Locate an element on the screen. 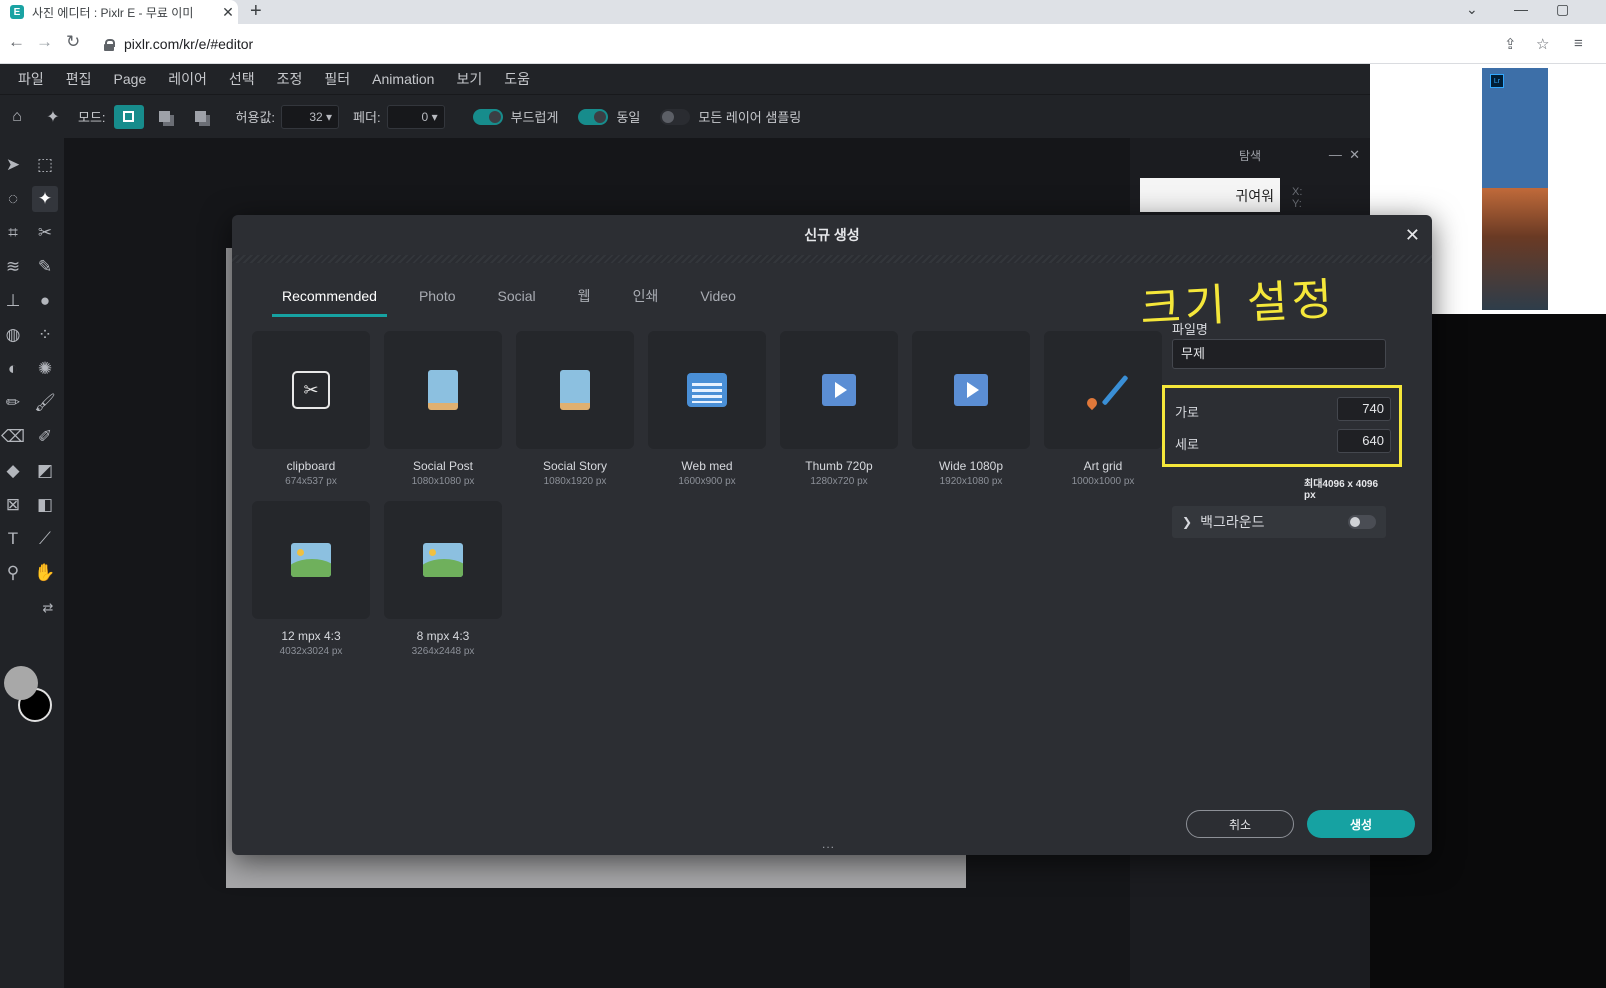 The width and height of the screenshot is (1606, 988). width-input: 740 is located at coordinates (1364, 409).